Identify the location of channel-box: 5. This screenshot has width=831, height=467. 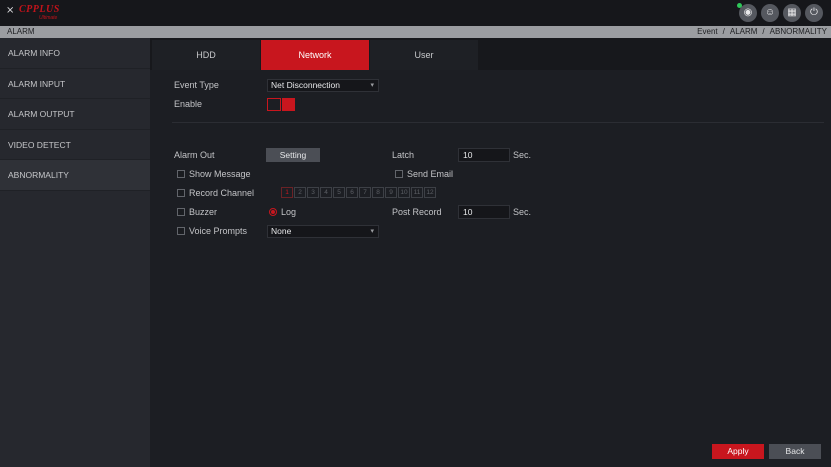
(339, 192).